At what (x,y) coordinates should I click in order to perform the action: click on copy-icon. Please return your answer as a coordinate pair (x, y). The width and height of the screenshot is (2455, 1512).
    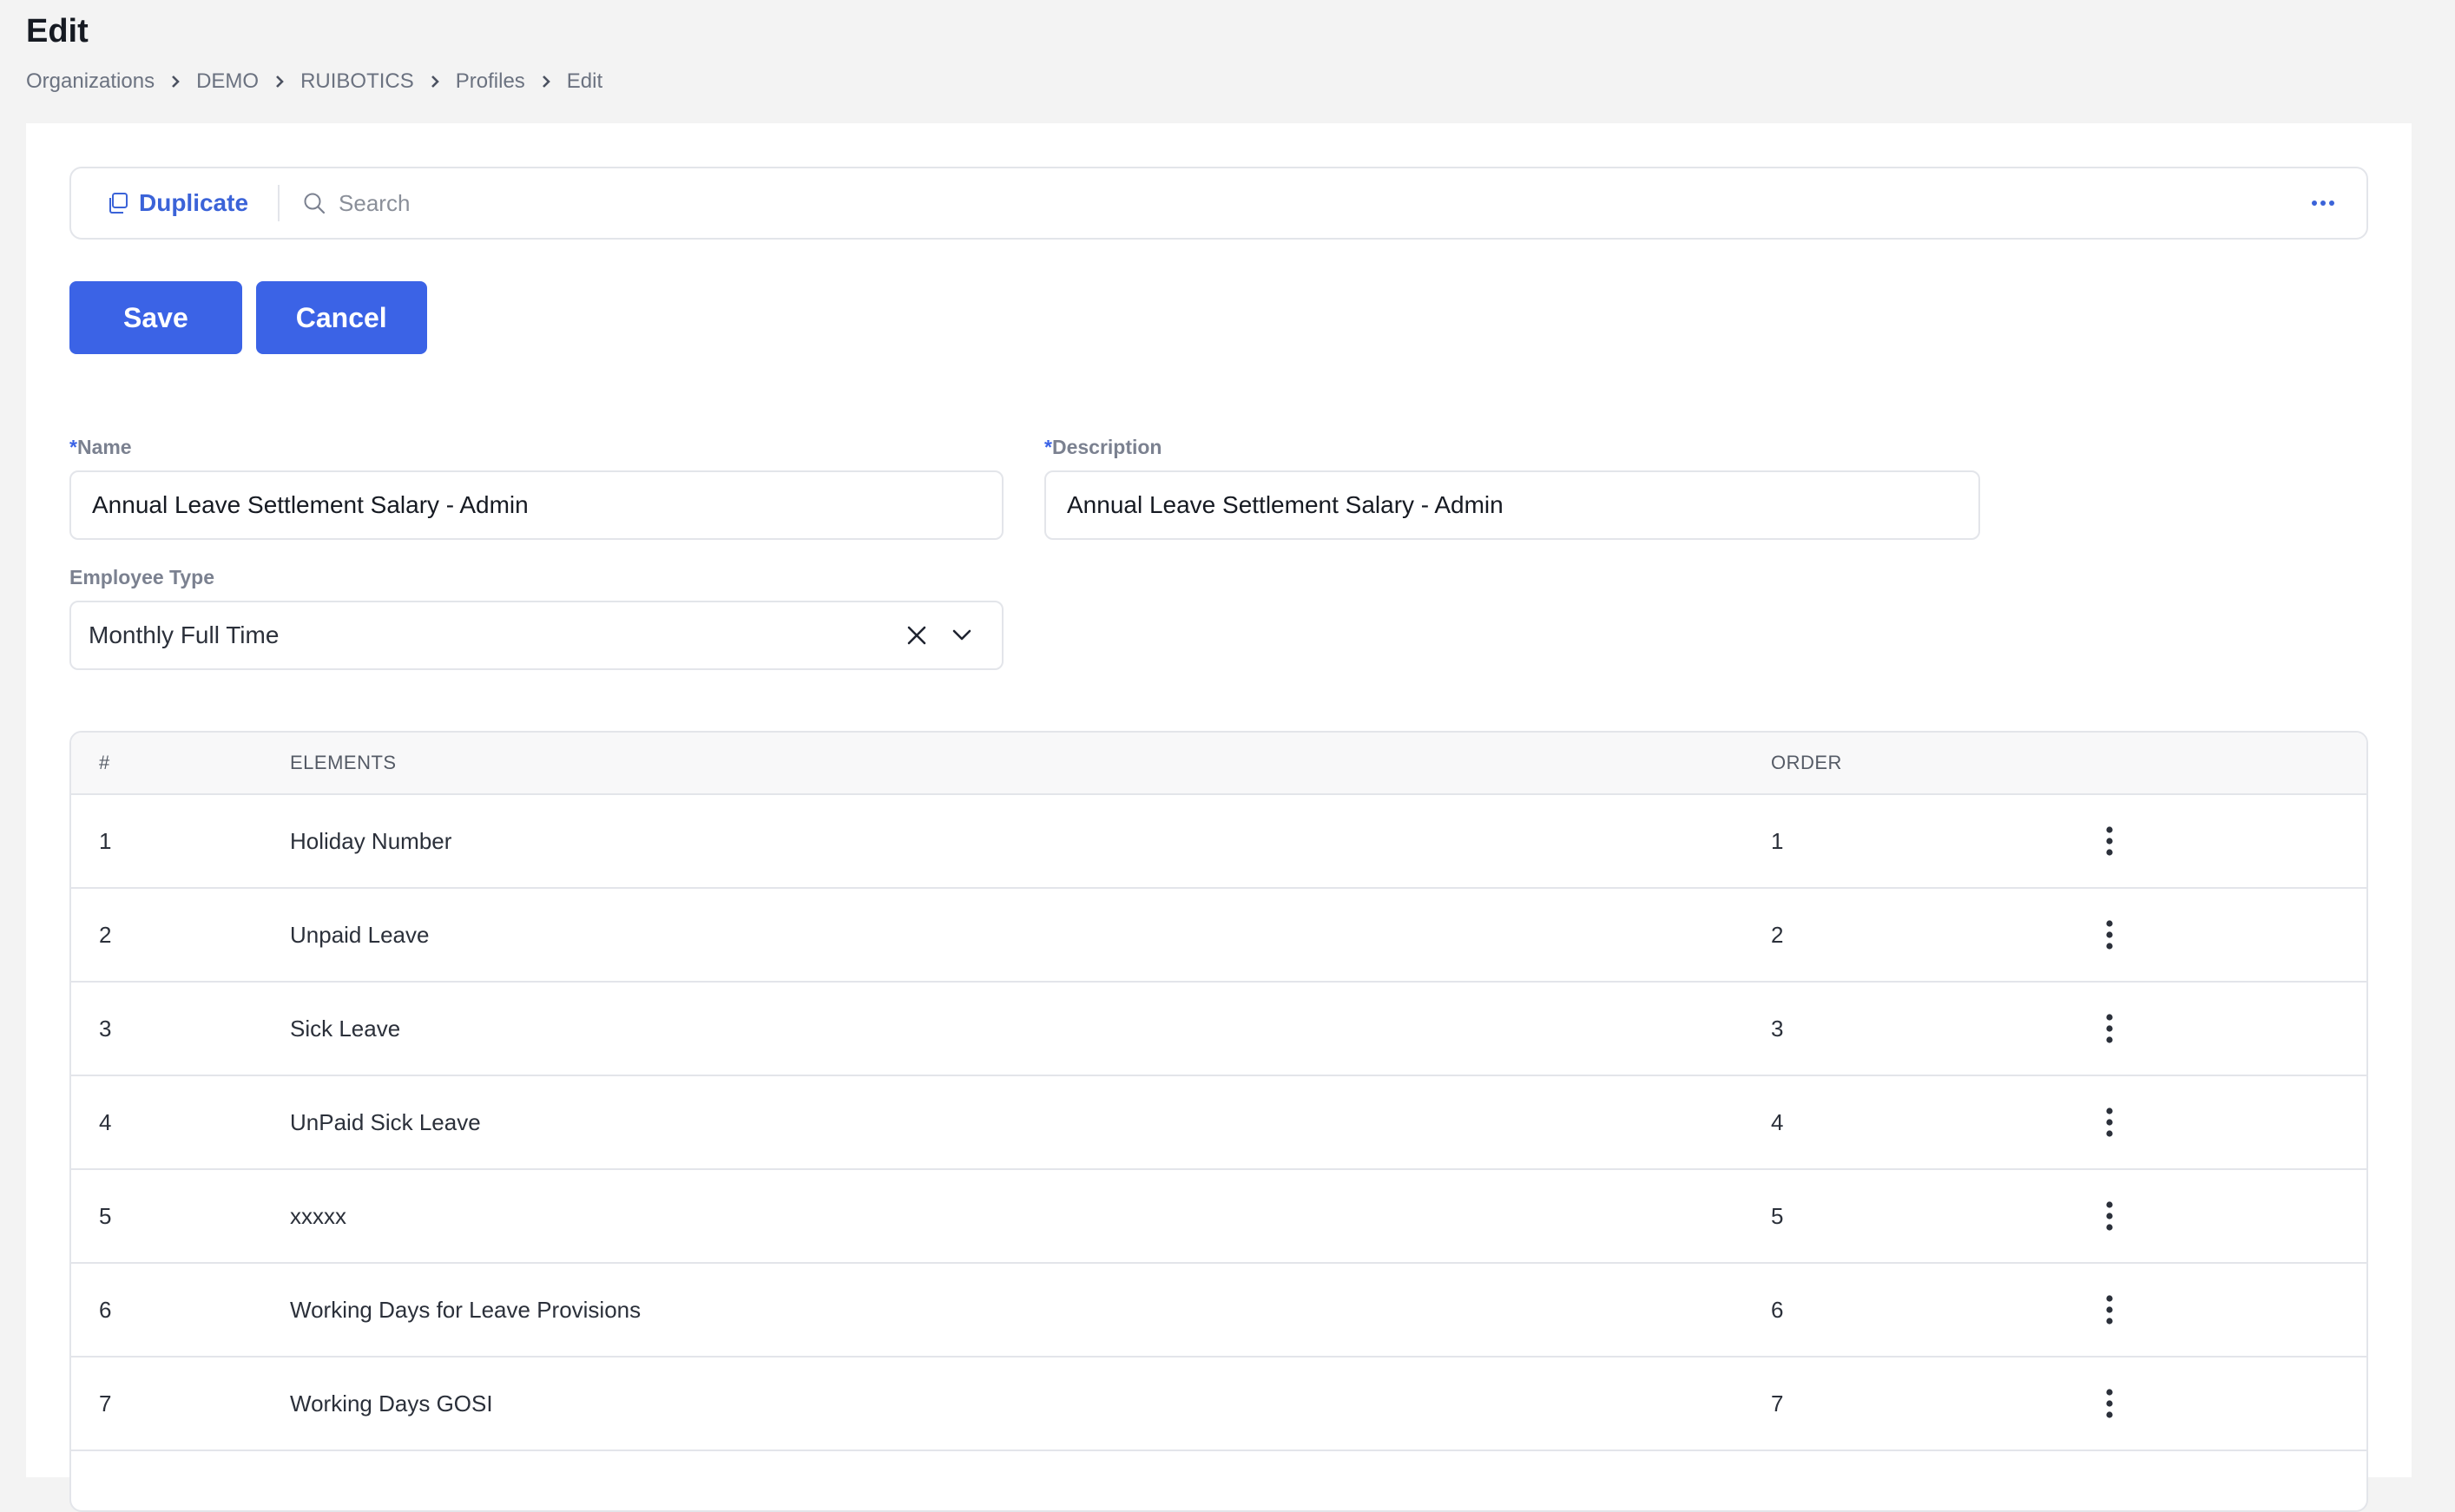
    Looking at the image, I should click on (119, 203).